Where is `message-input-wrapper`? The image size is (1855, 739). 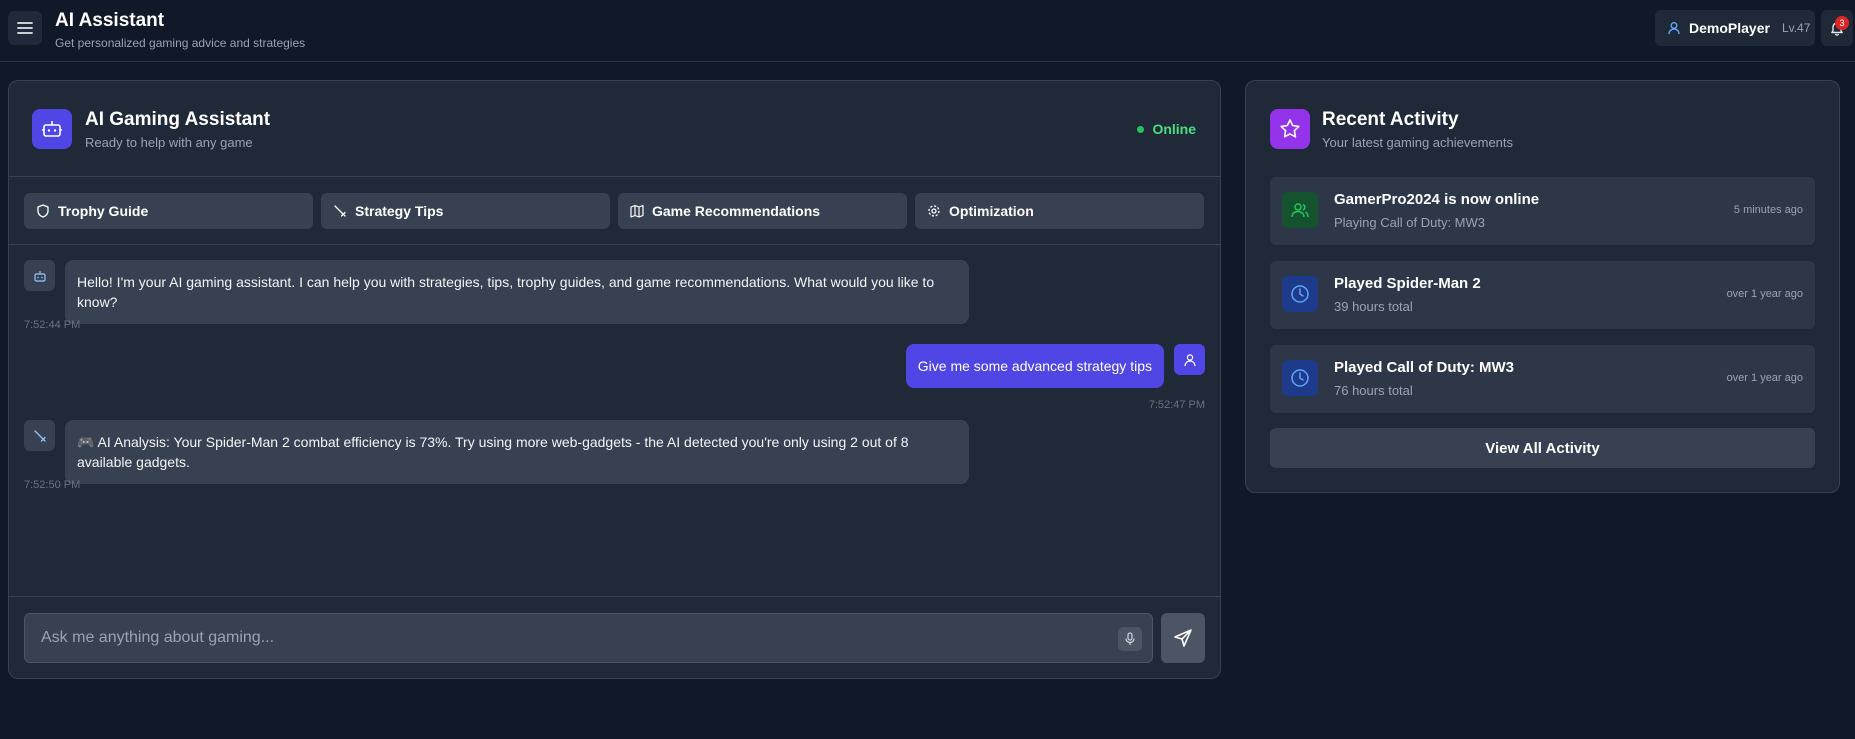
message-input-wrapper is located at coordinates (588, 638).